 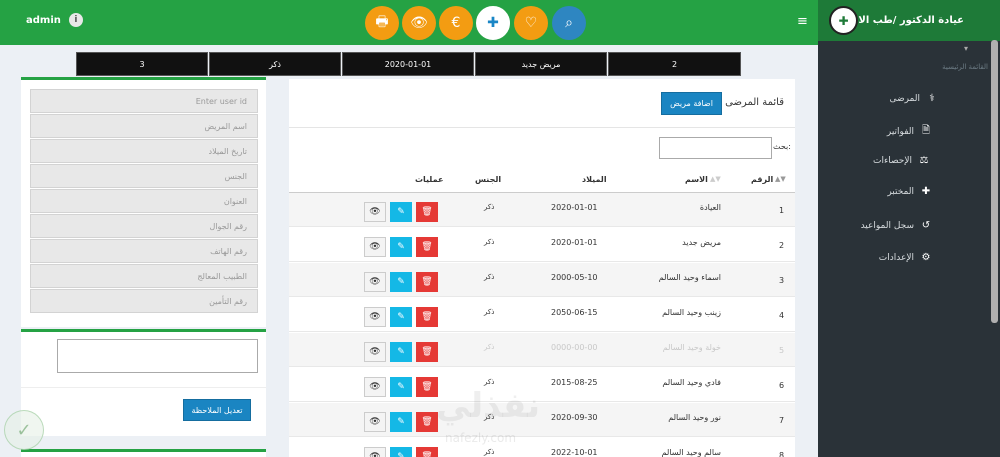 What do you see at coordinates (691, 103) in the screenshot?
I see `add-patient-button: اضافة مريض` at bounding box center [691, 103].